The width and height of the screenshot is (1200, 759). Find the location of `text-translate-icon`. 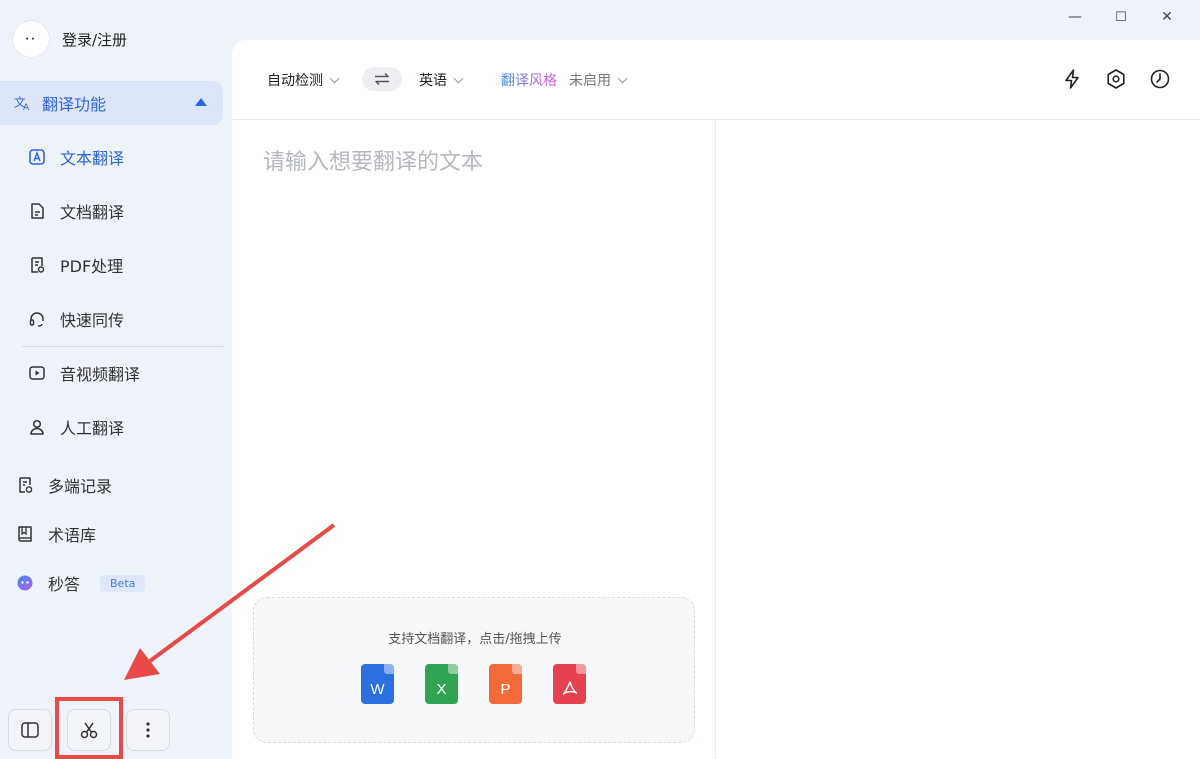

text-translate-icon is located at coordinates (37, 157).